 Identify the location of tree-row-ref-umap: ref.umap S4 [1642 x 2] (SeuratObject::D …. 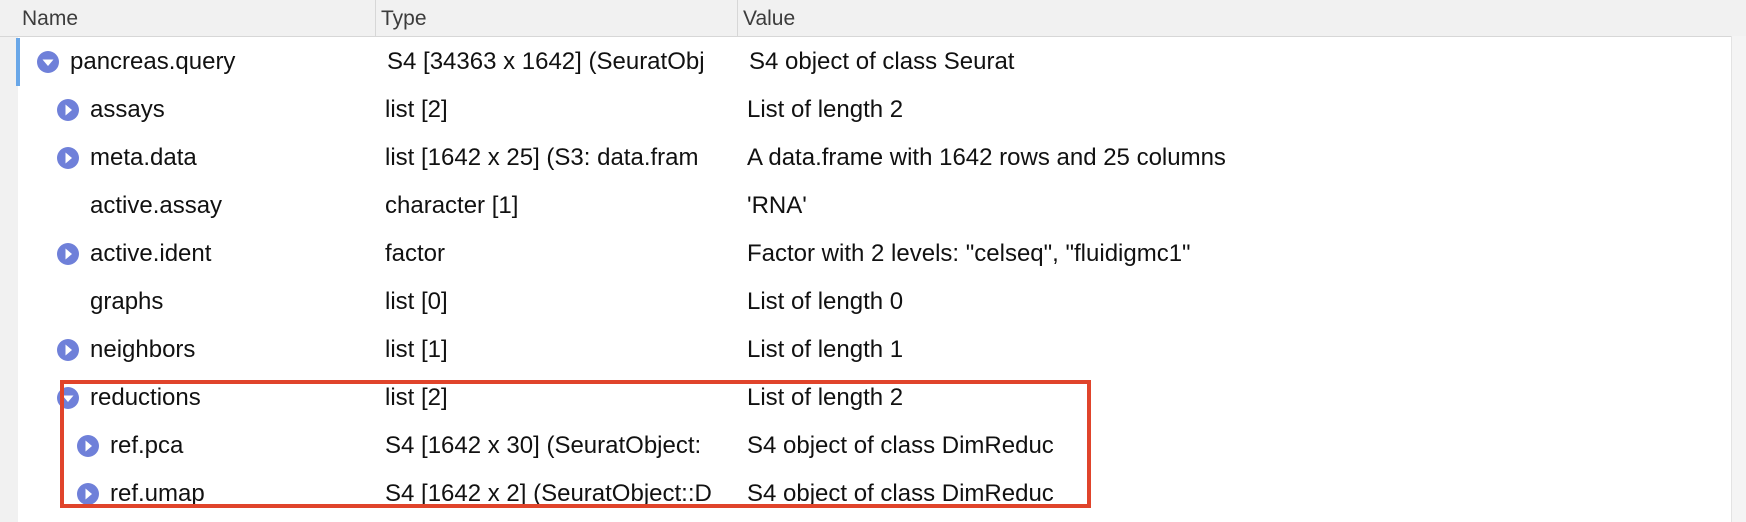
(874, 494).